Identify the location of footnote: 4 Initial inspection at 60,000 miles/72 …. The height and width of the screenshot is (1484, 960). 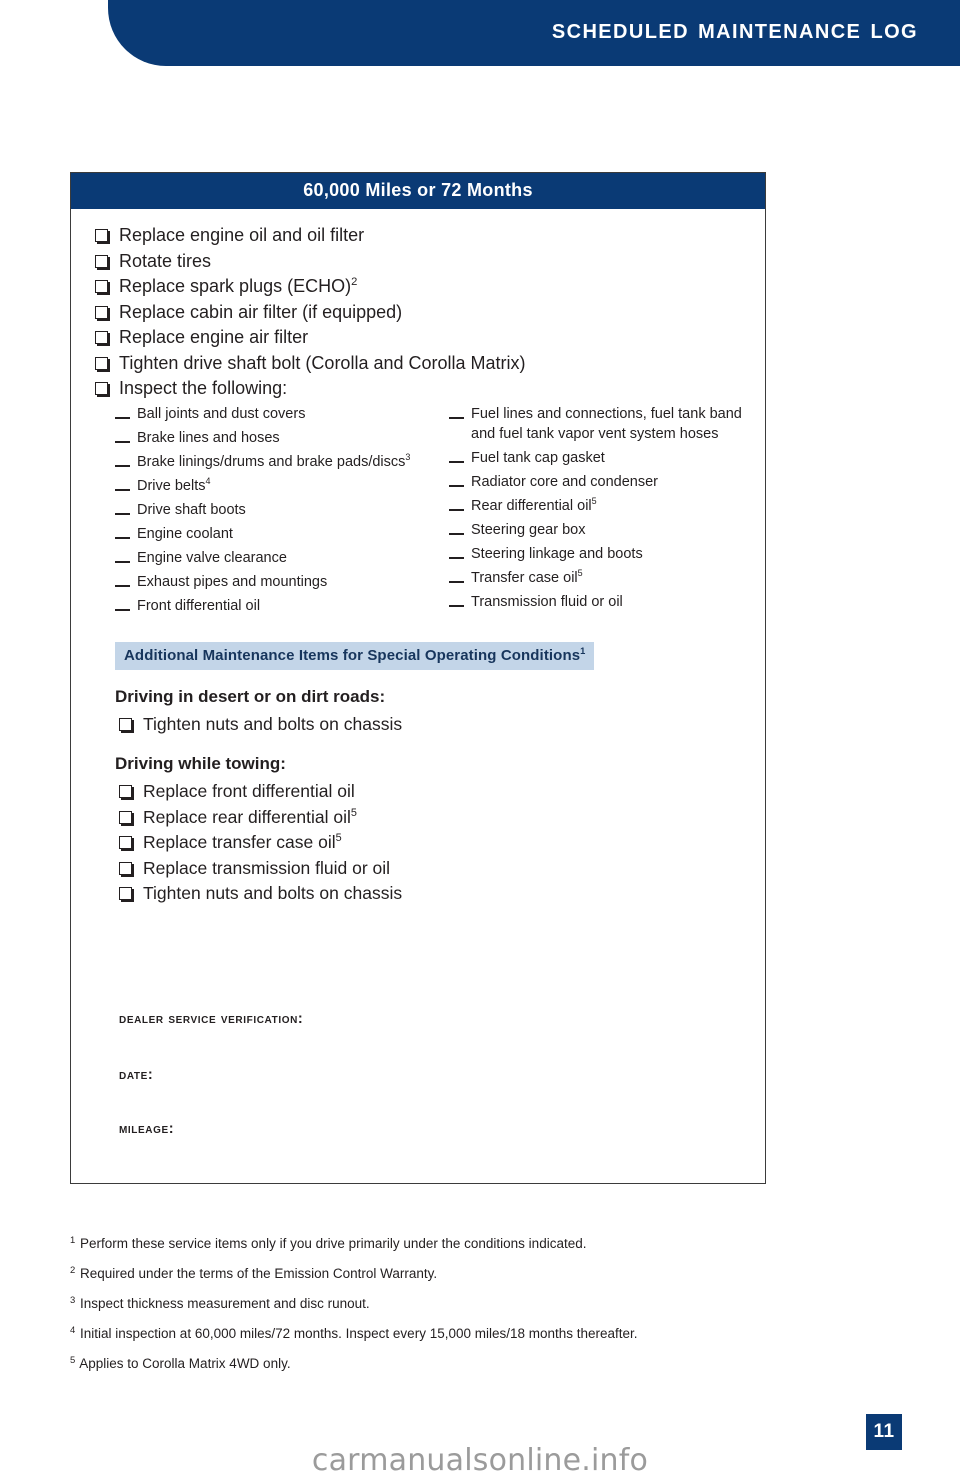
(470, 1333).